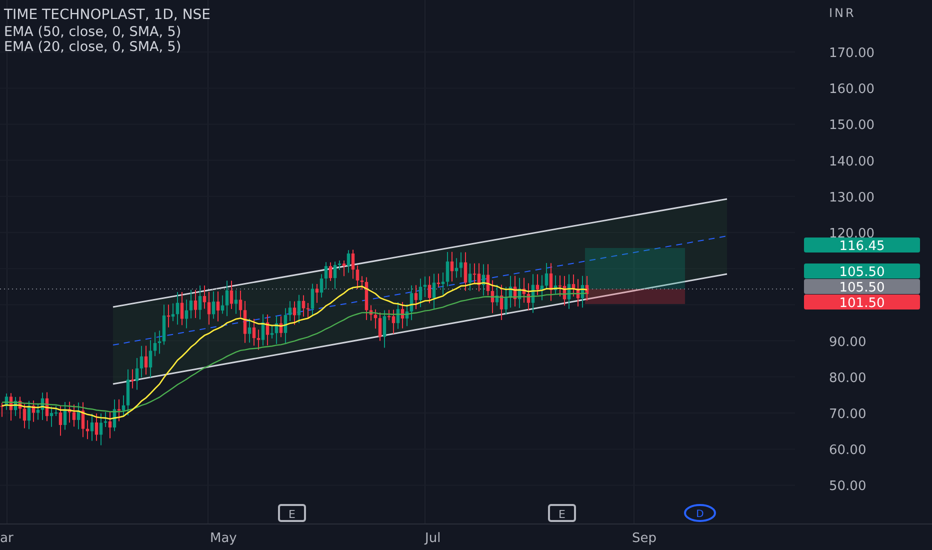 The height and width of the screenshot is (550, 932). What do you see at coordinates (93, 47) in the screenshot?
I see `indicator-label: EMA (20, close, 0, SMA, 5)` at bounding box center [93, 47].